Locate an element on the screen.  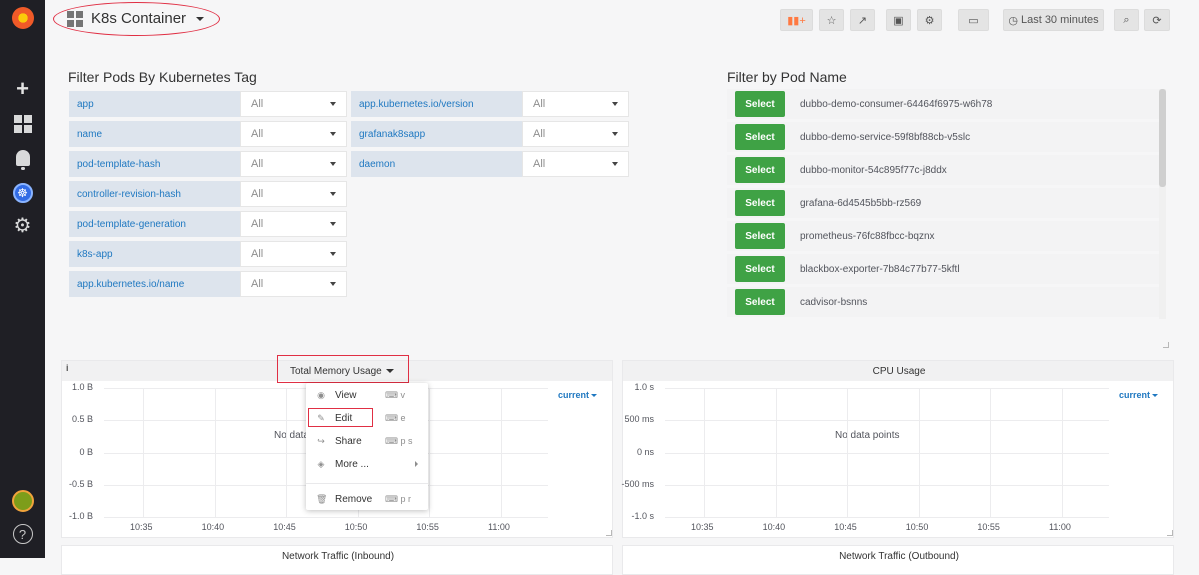
filter-label: pod-template-generation is located at coordinates (154, 224).